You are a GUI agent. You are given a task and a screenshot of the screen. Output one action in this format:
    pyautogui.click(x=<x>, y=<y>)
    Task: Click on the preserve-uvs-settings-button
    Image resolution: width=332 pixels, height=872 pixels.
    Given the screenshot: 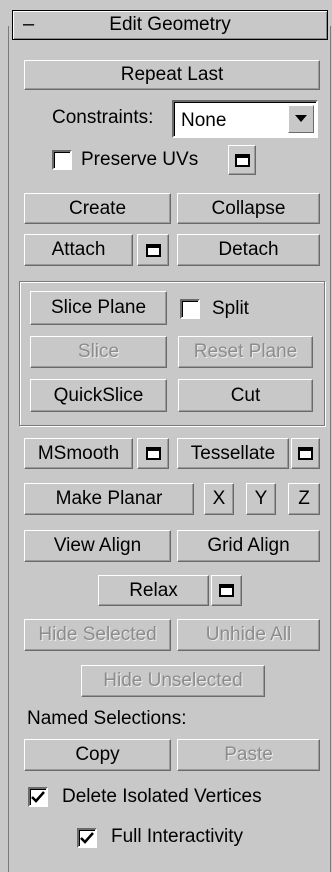 What is the action you would take?
    pyautogui.click(x=242, y=160)
    